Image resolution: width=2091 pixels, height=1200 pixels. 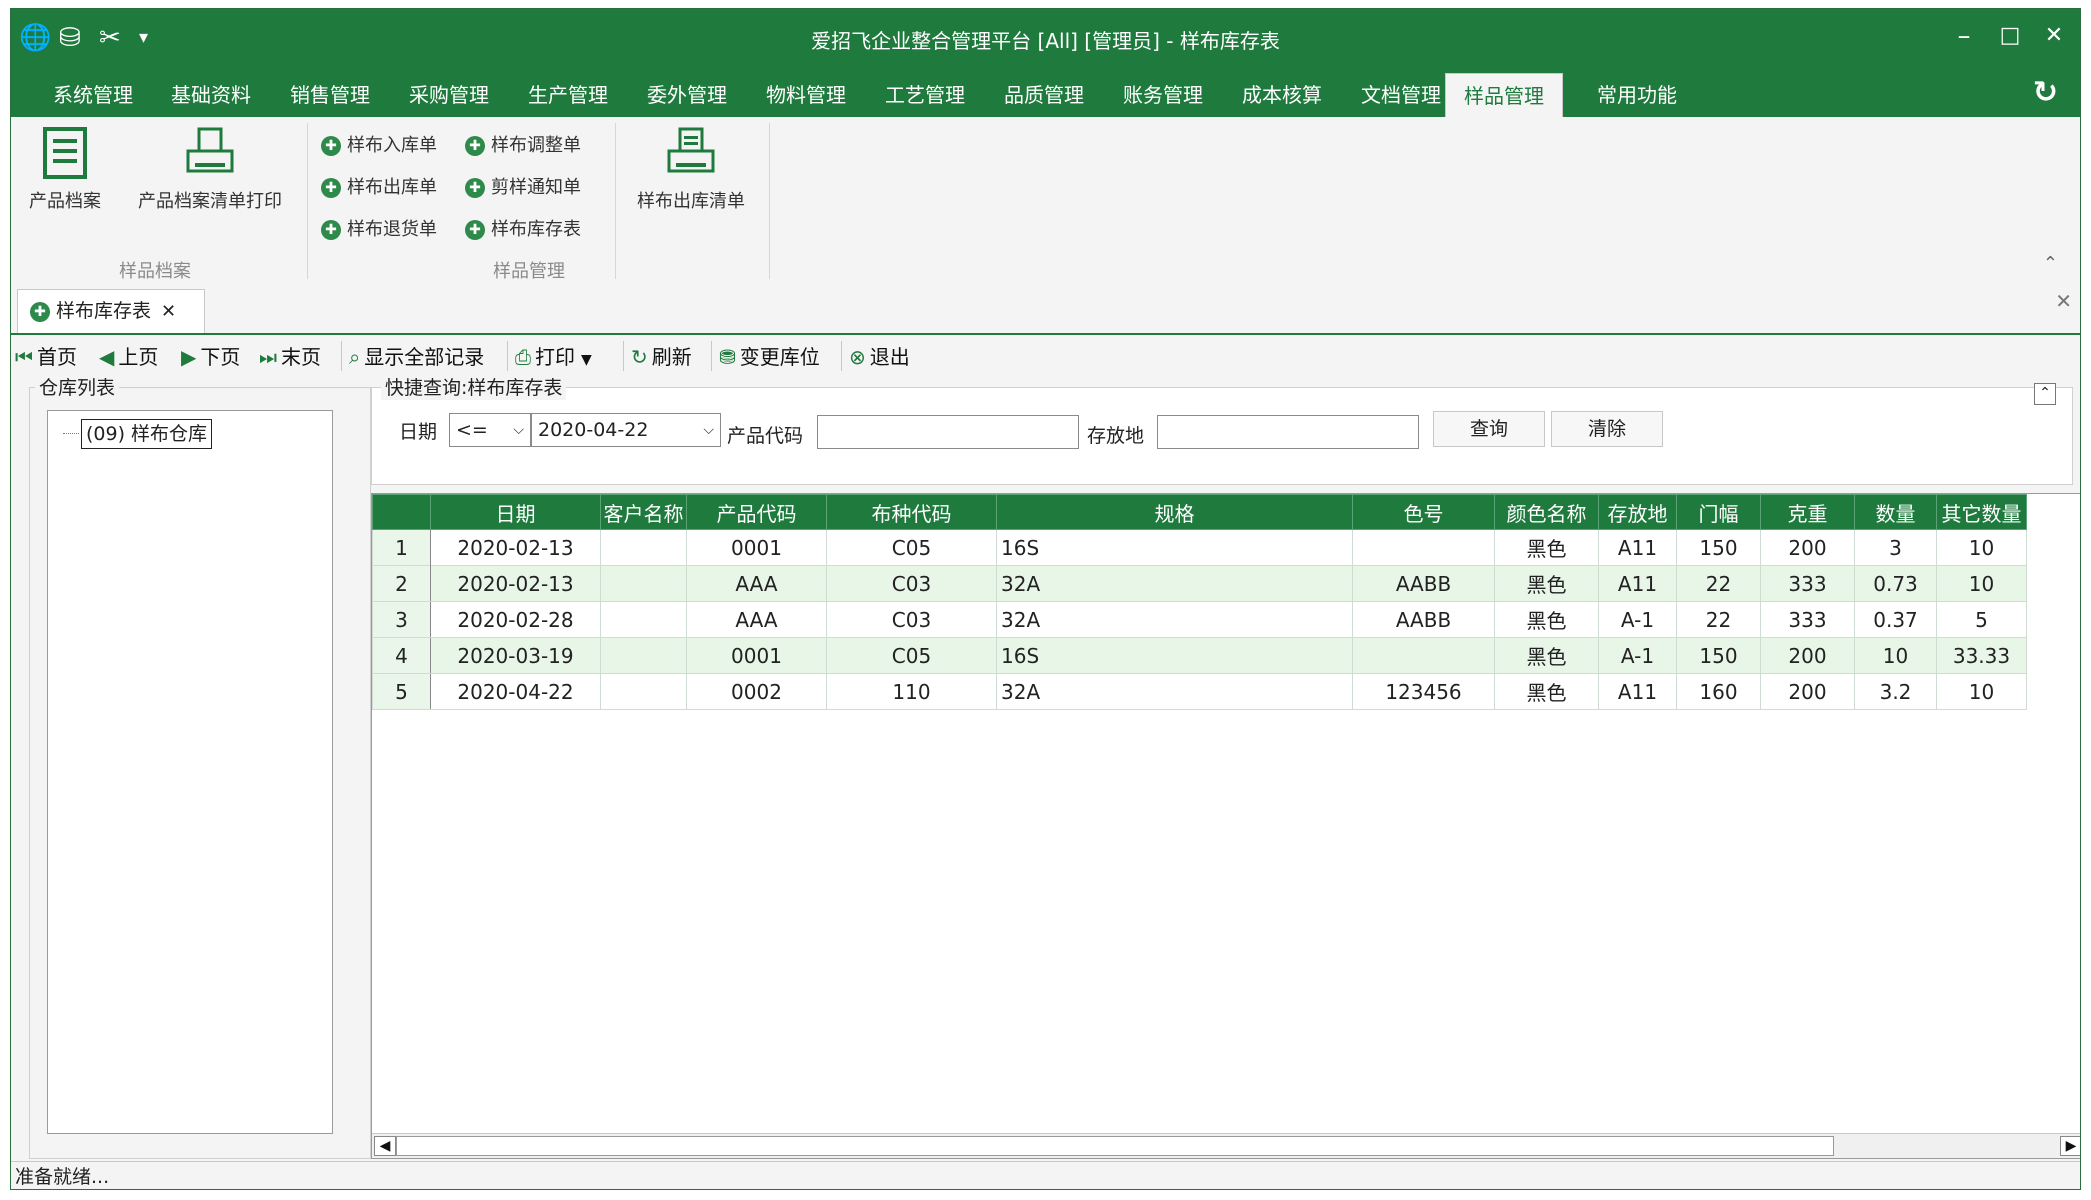 I want to click on tab-close-icon: ✕, so click(x=168, y=311).